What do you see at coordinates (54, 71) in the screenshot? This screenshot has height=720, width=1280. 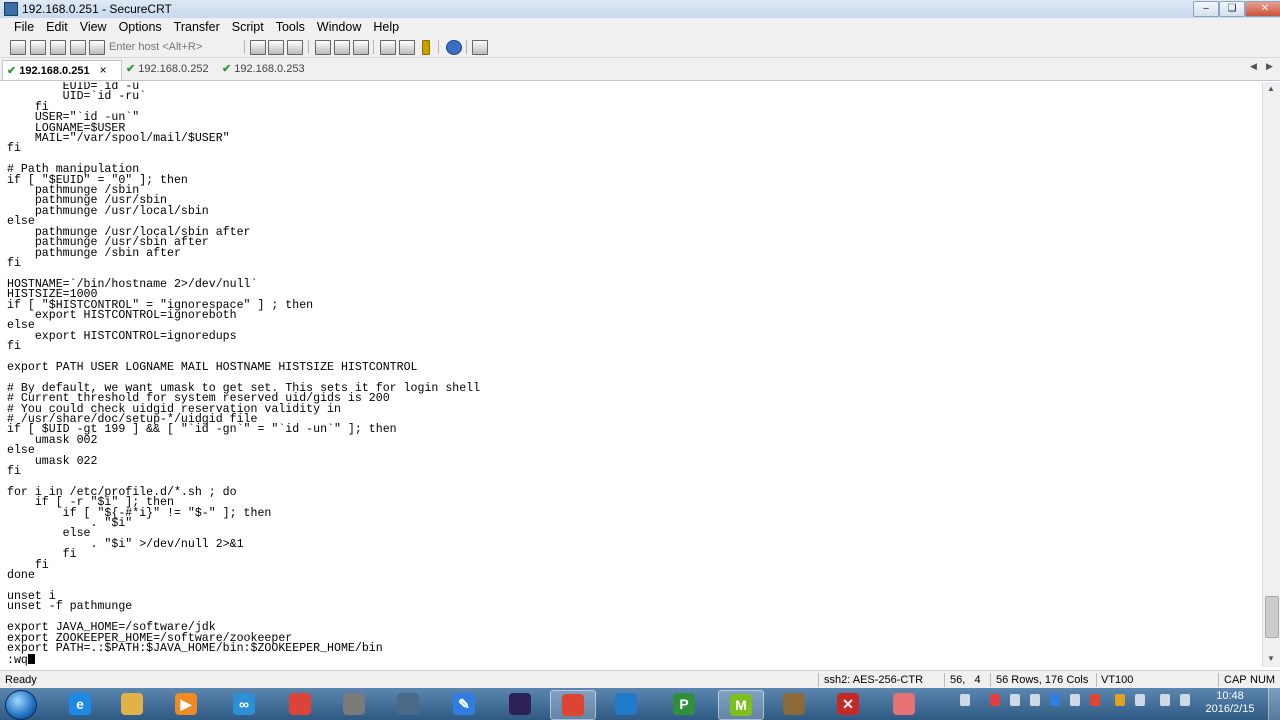 I see `tab-label: 192.168.0.251` at bounding box center [54, 71].